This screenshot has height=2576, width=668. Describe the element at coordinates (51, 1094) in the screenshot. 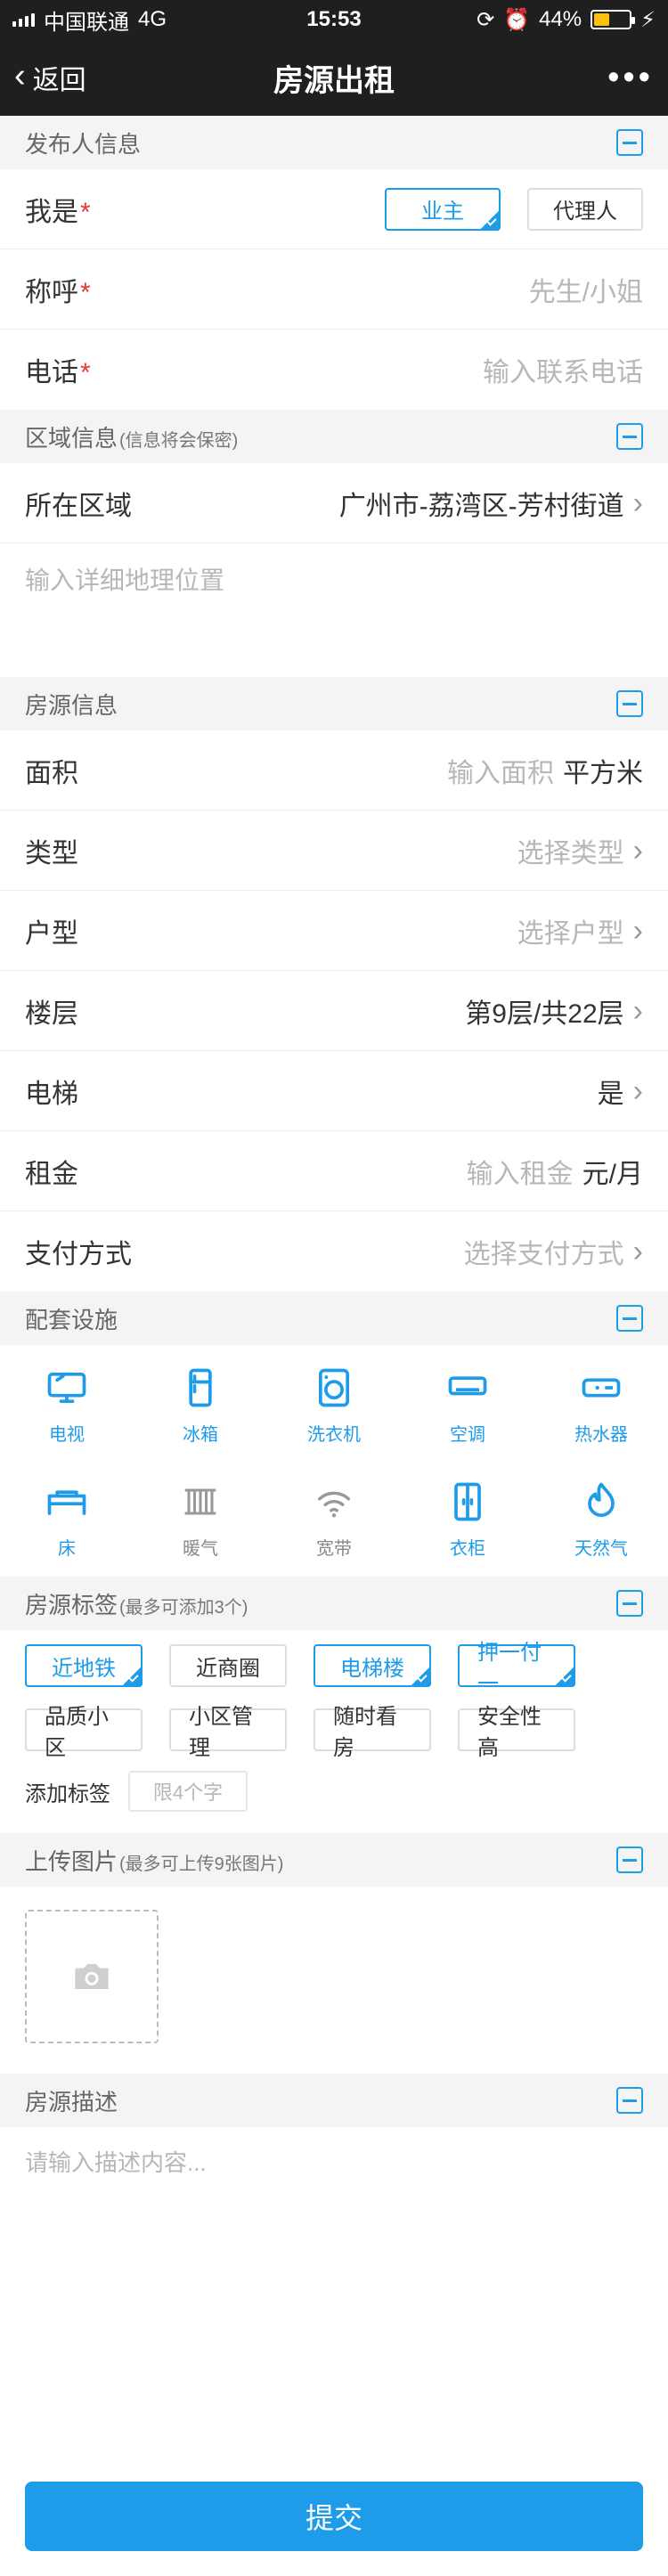

I see `elevator-label: 电梯` at that location.